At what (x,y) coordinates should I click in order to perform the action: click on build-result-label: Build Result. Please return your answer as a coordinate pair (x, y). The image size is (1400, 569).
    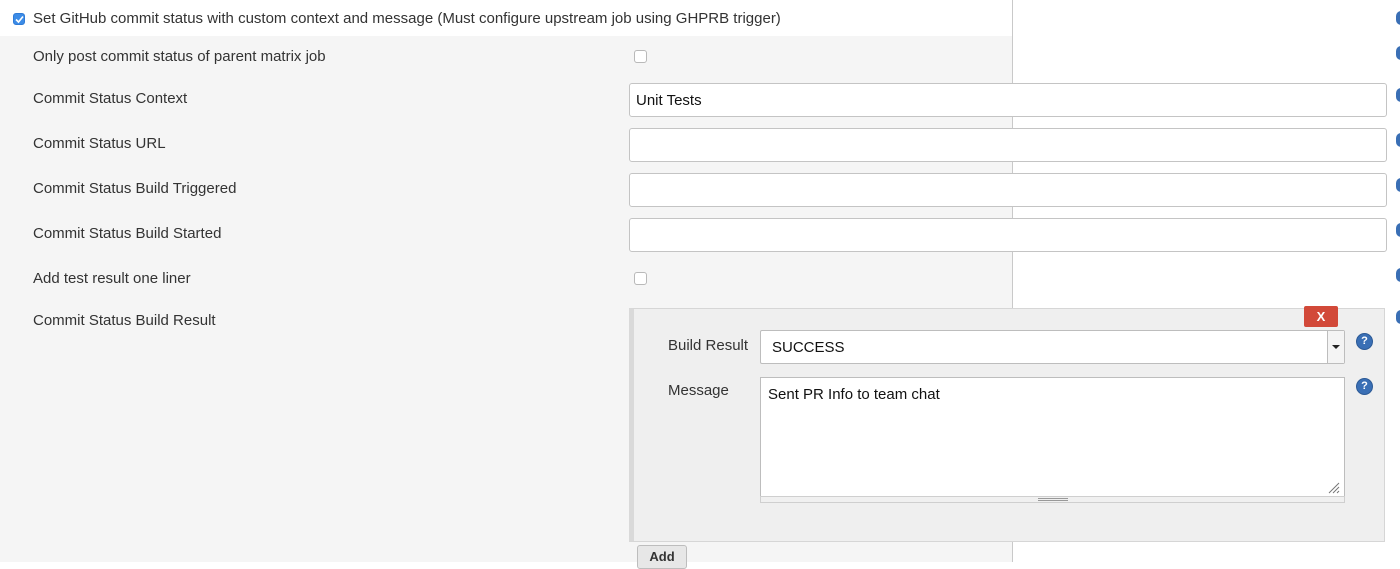
    Looking at the image, I should click on (708, 345).